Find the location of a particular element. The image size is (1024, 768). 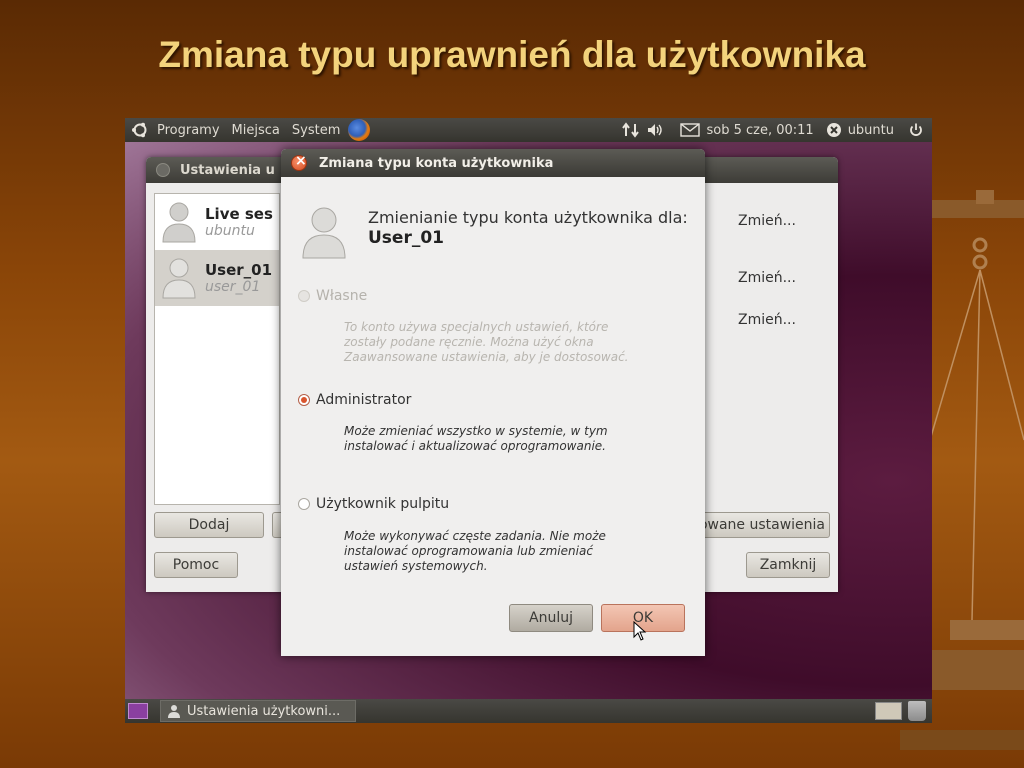

menu-system: System is located at coordinates (316, 130).